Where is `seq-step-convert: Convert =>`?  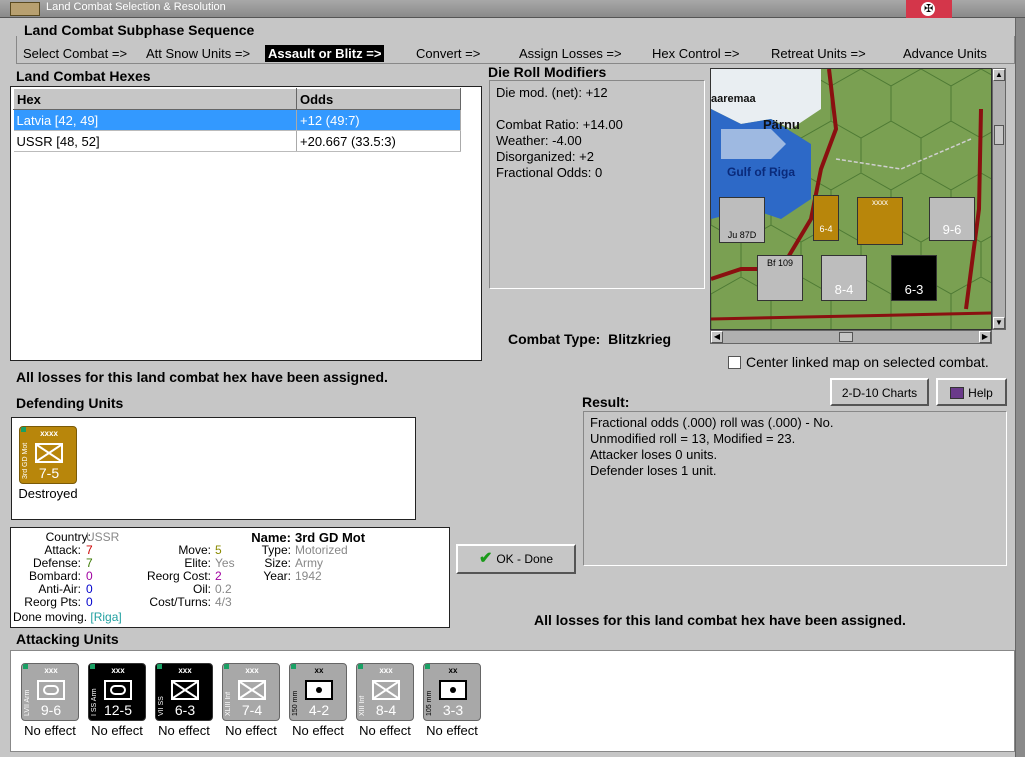 seq-step-convert: Convert => is located at coordinates (448, 53).